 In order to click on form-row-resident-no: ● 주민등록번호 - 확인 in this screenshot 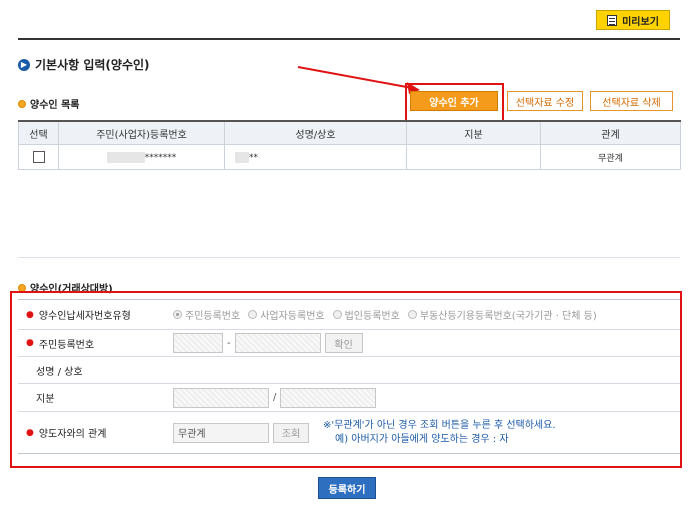, I will do `click(349, 343)`.